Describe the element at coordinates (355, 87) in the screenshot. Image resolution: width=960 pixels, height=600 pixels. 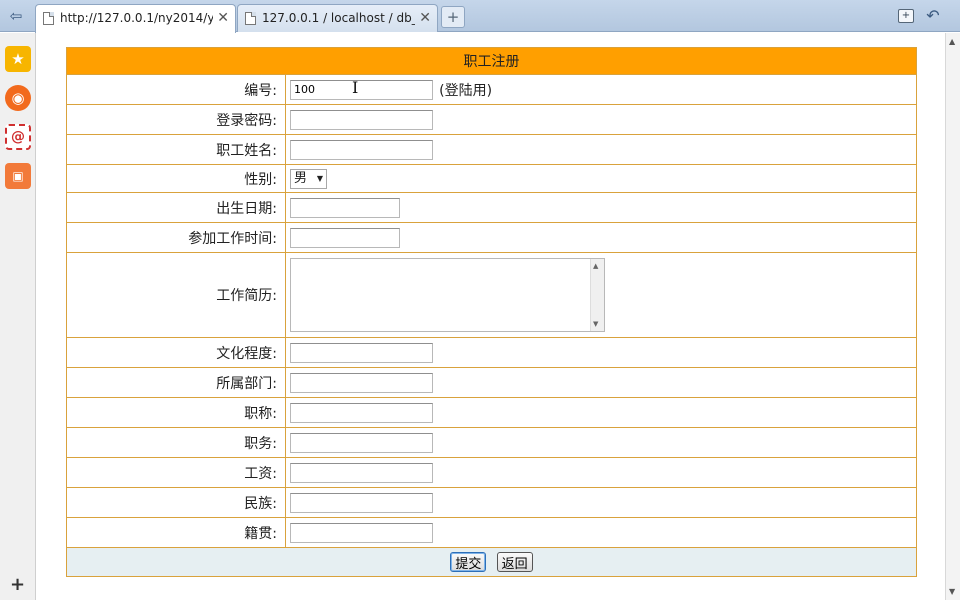
I see `text-cursor-icon: I` at that location.